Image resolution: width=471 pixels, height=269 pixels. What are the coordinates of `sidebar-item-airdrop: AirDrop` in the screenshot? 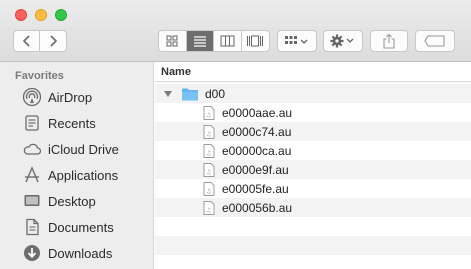 It's located at (86, 97).